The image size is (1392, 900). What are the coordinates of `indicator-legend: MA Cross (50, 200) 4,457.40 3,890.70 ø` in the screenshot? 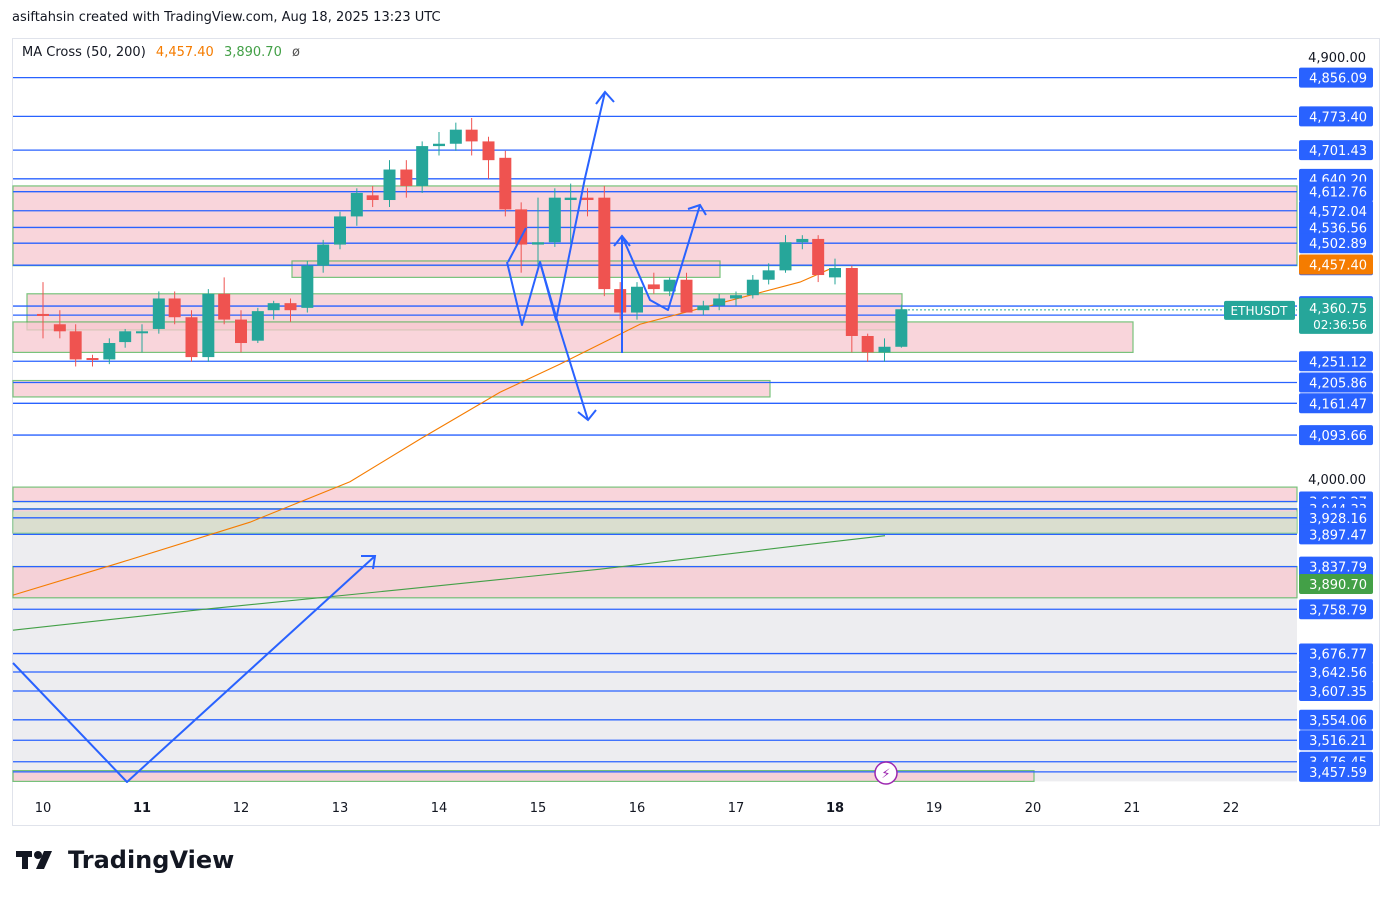 It's located at (161, 52).